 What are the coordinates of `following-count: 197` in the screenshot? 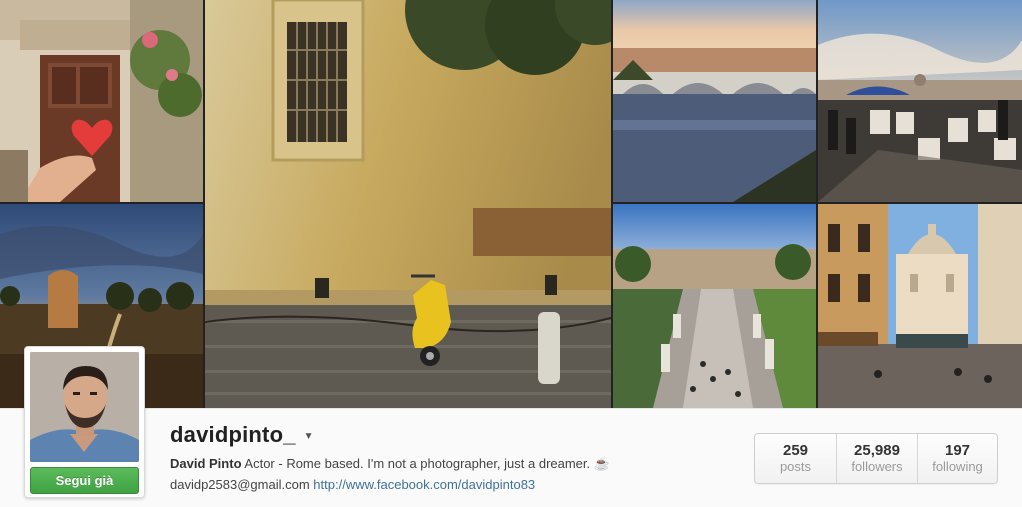 It's located at (957, 450).